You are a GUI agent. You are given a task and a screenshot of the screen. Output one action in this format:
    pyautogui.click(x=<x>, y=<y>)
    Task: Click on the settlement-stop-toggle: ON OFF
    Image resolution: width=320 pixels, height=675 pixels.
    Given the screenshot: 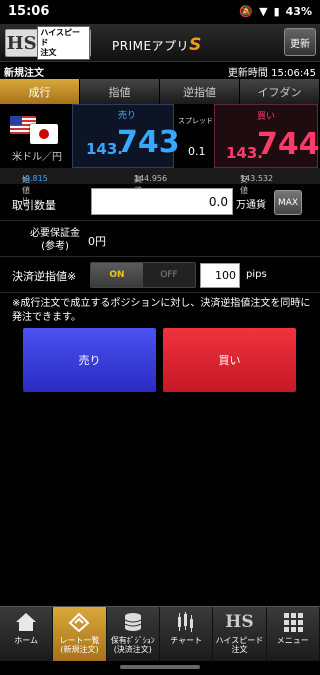 What is the action you would take?
    pyautogui.click(x=143, y=275)
    